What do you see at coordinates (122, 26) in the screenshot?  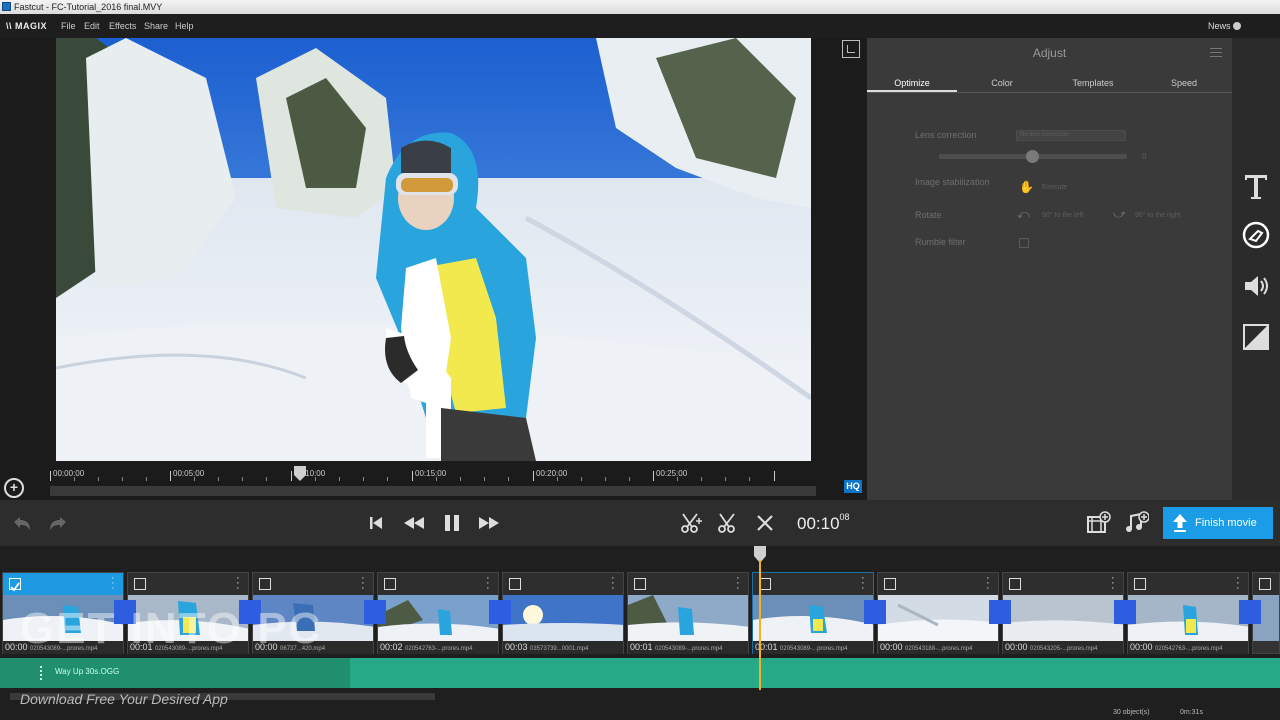 I see `menu-effects: Effects` at bounding box center [122, 26].